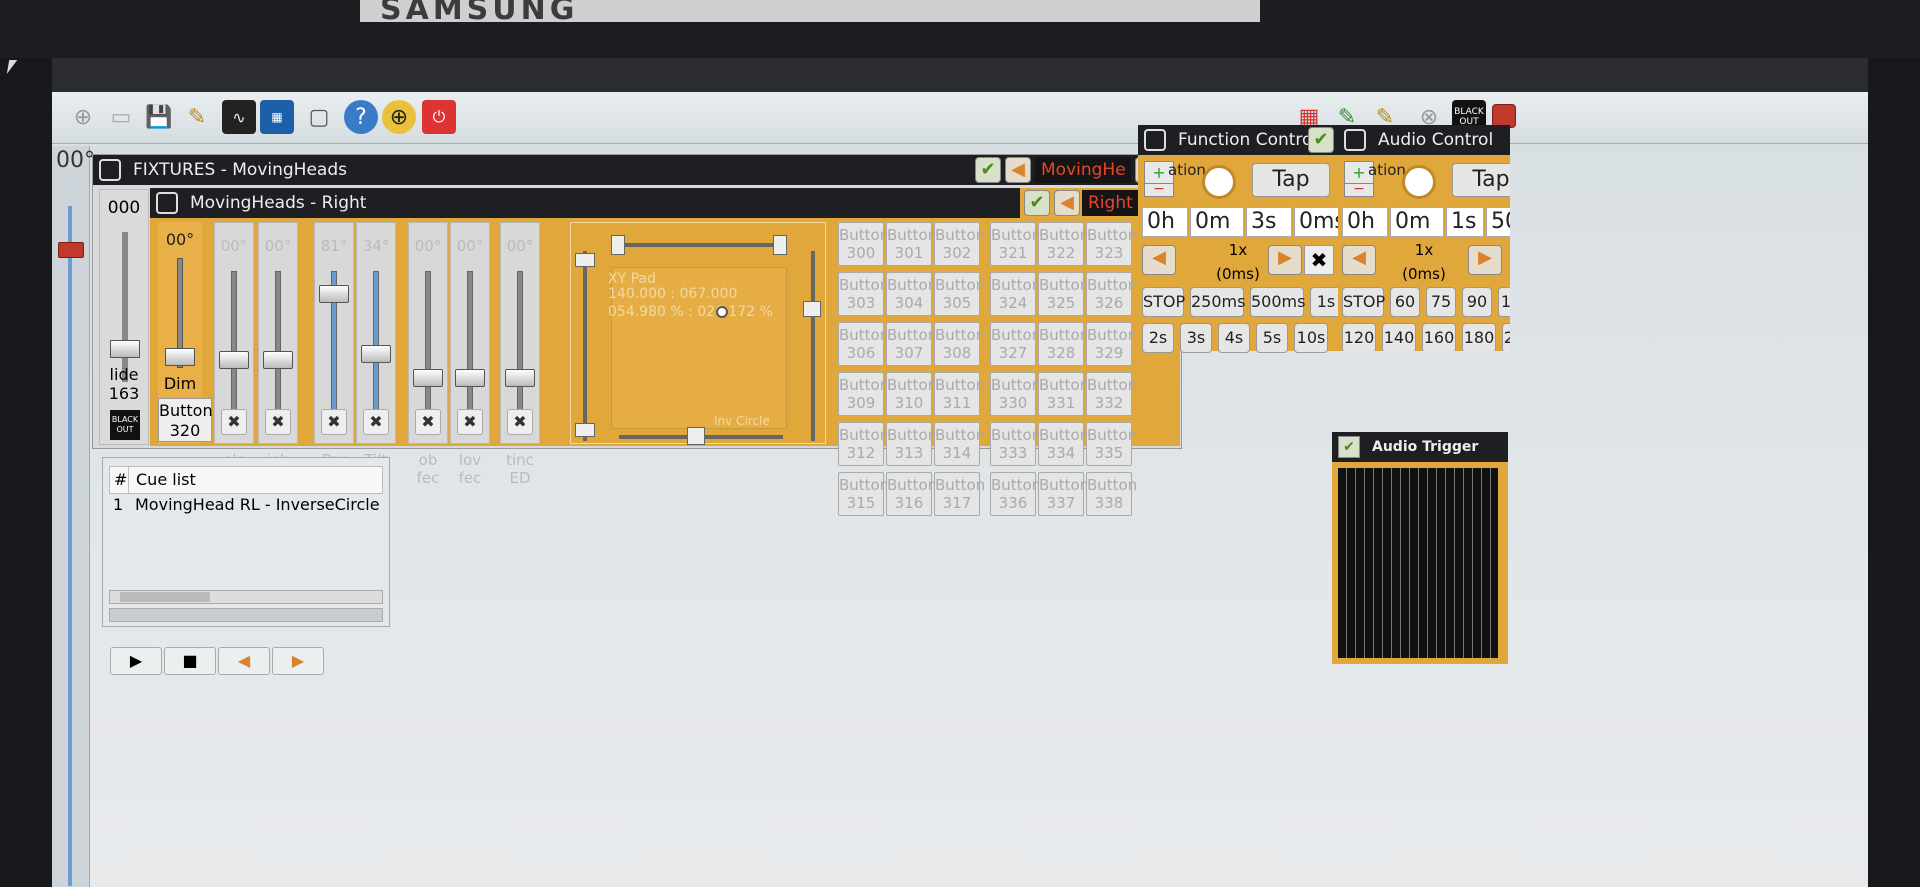 Image resolution: width=1920 pixels, height=887 pixels. What do you see at coordinates (83, 117) in the screenshot?
I see `new-icon: ⊕` at bounding box center [83, 117].